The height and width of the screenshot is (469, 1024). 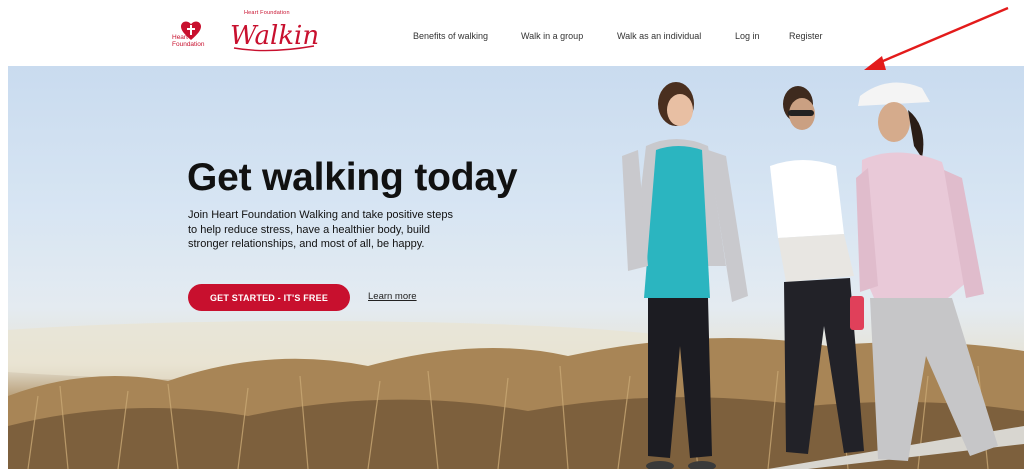 What do you see at coordinates (450, 36) in the screenshot?
I see `nav-benefits-of-walking: Benefits of walking` at bounding box center [450, 36].